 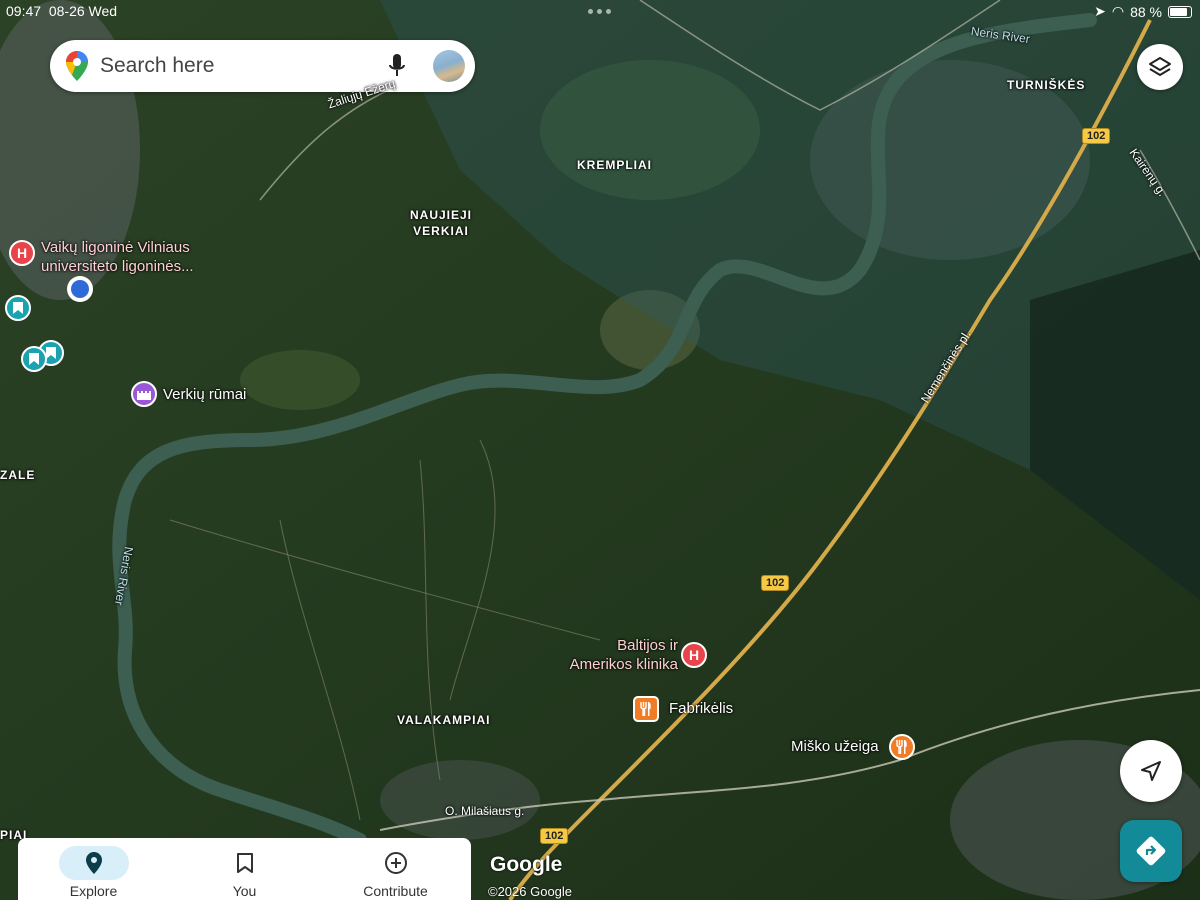 I want to click on location-arrow-icon: ➤, so click(x=1100, y=11).